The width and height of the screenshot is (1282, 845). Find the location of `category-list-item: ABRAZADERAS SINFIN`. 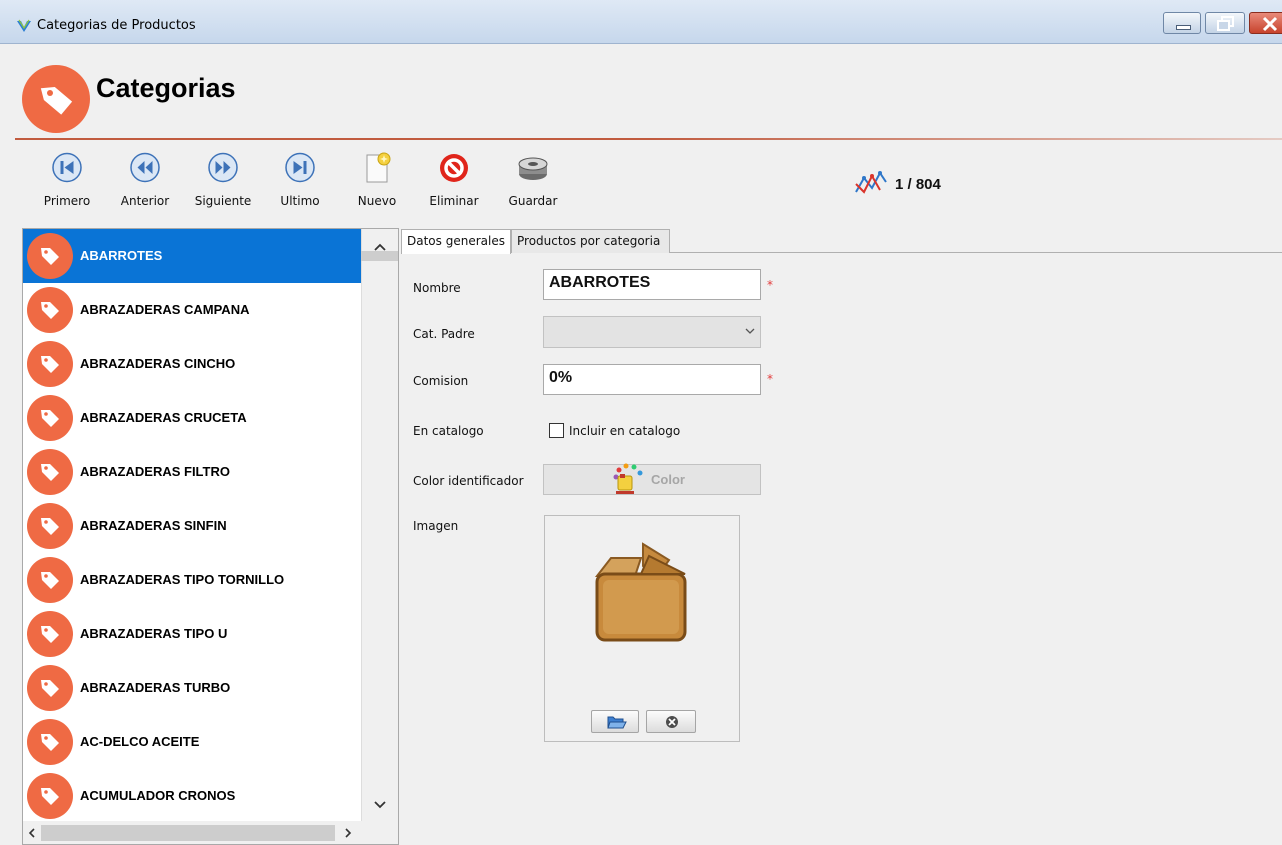

category-list-item: ABRAZADERAS SINFIN is located at coordinates (192, 526).